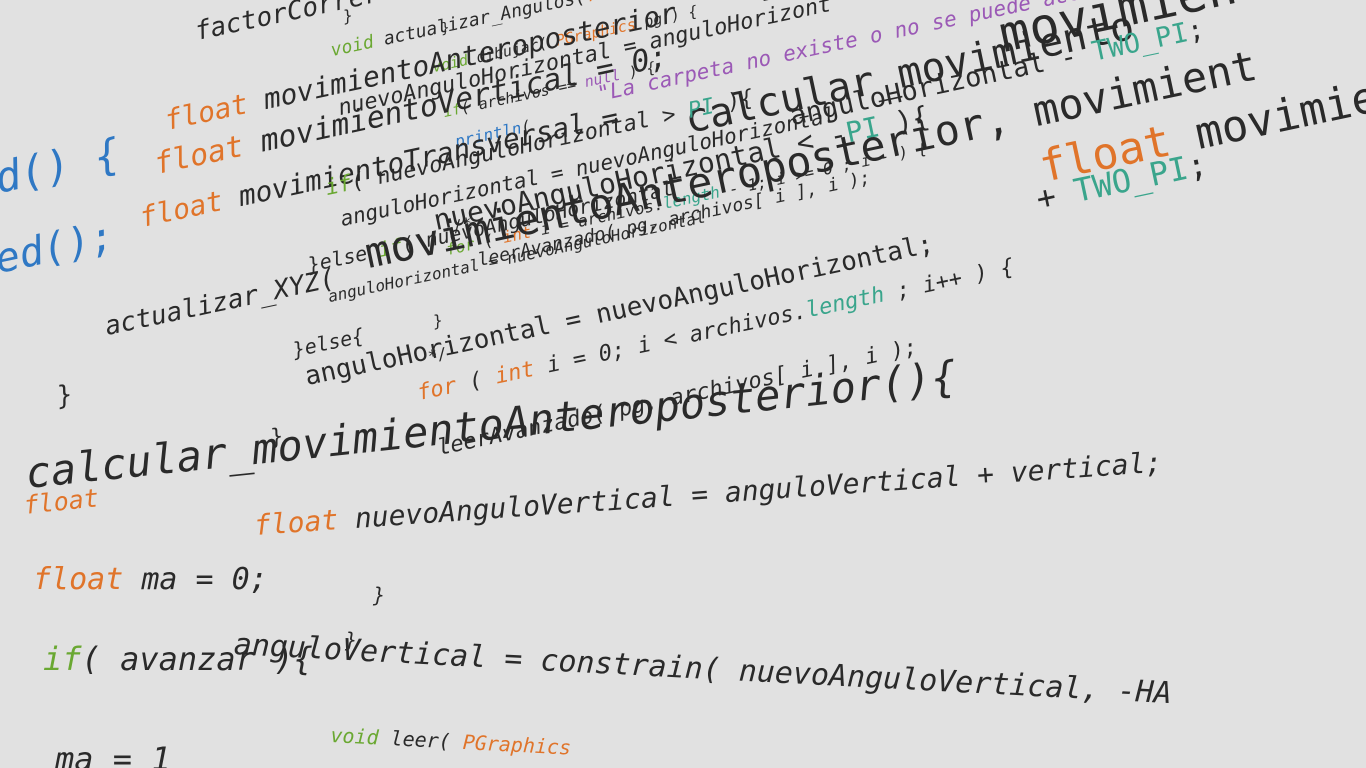 The height and width of the screenshot is (768, 1366). I want to click on code-token: leer(, so click(427, 740).